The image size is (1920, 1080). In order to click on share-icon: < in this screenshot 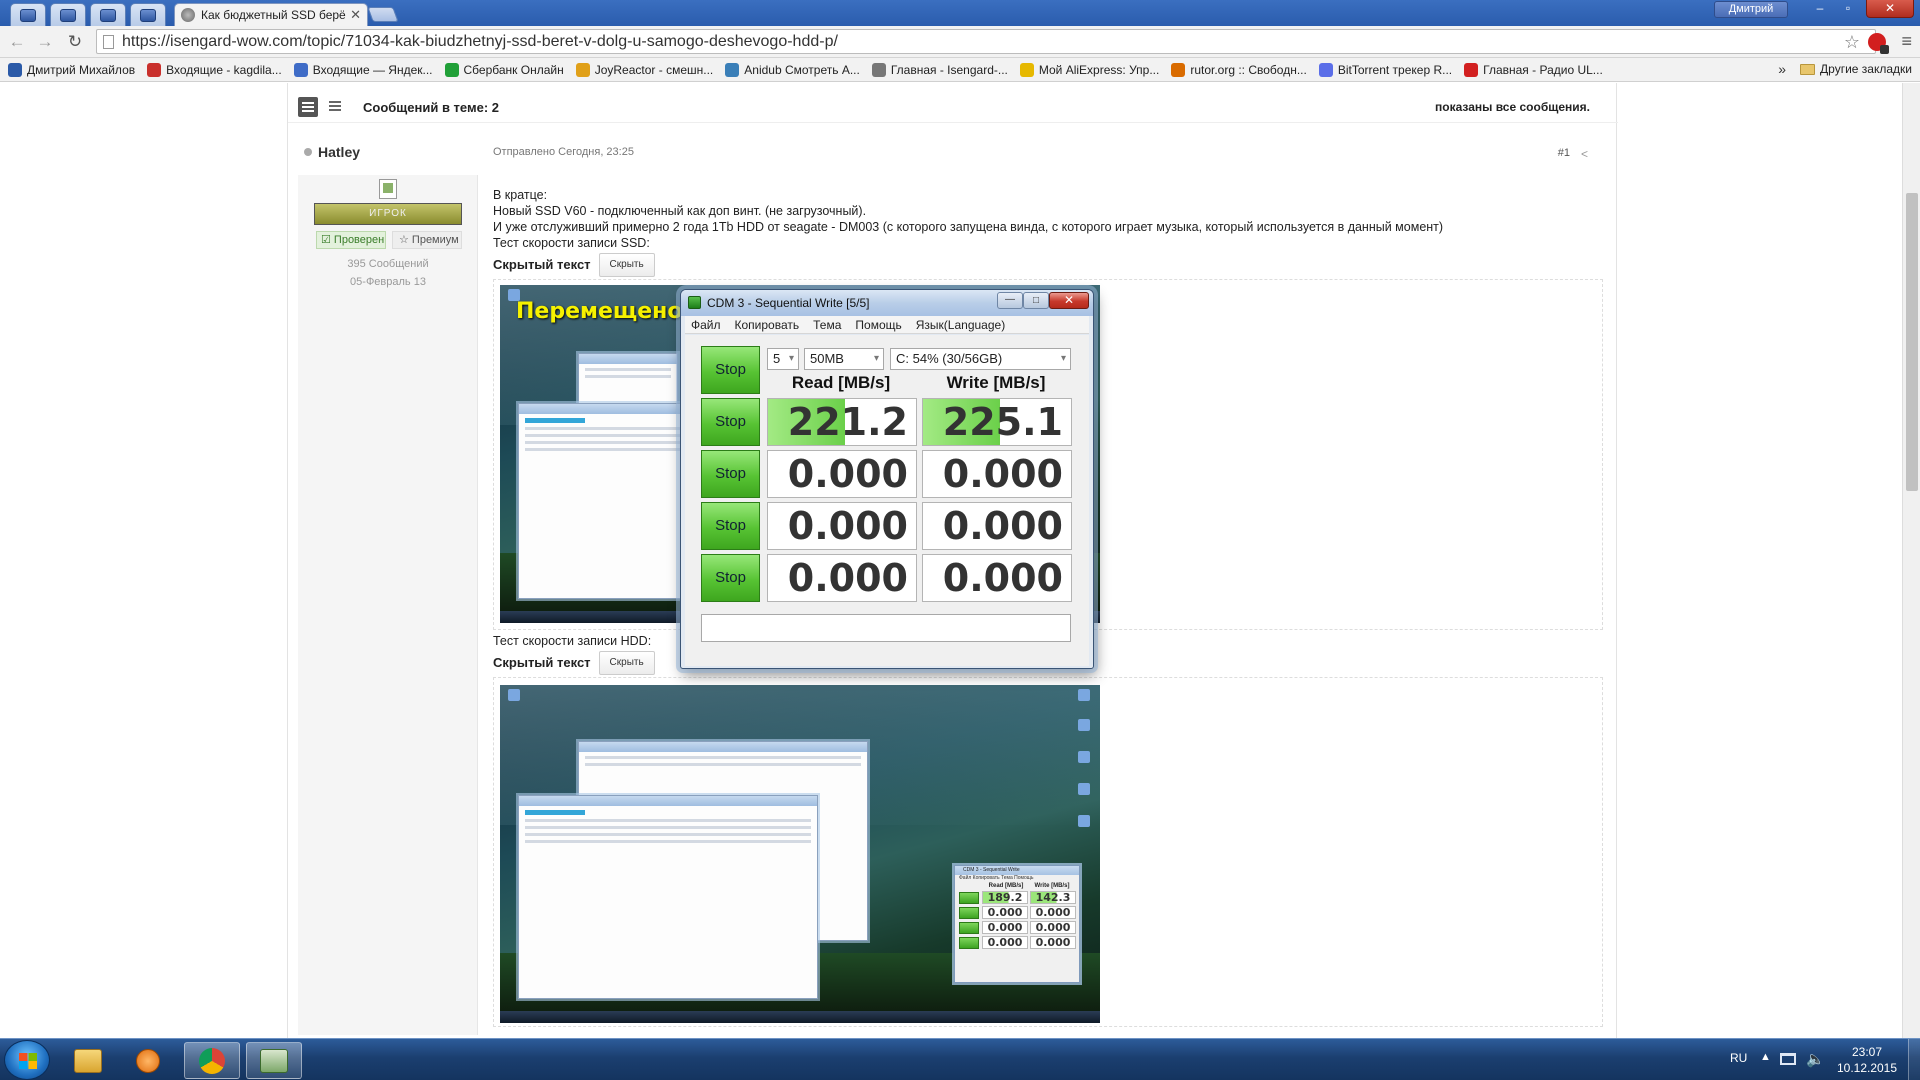, I will do `click(1584, 154)`.